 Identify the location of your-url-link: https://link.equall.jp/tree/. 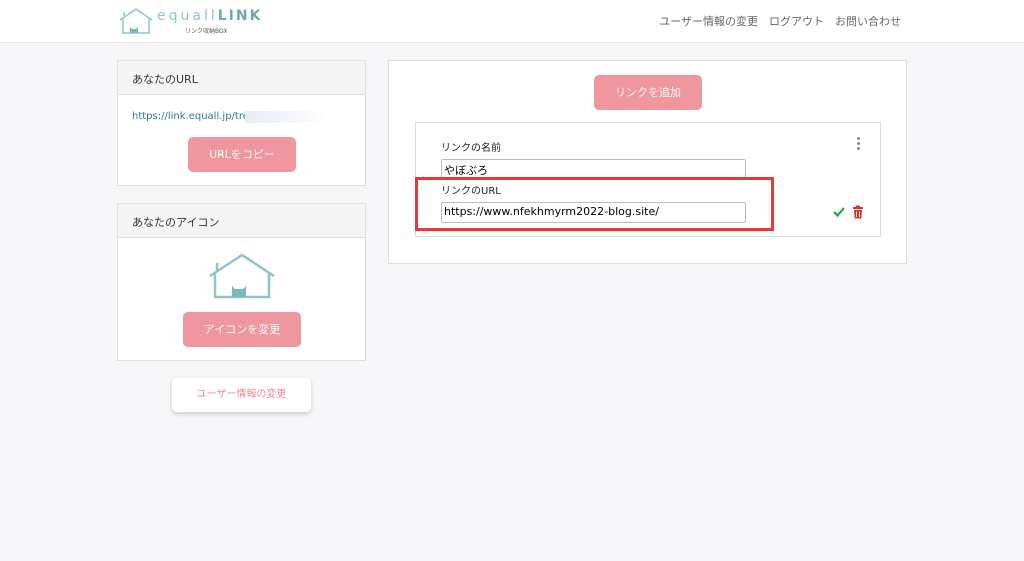
(195, 116).